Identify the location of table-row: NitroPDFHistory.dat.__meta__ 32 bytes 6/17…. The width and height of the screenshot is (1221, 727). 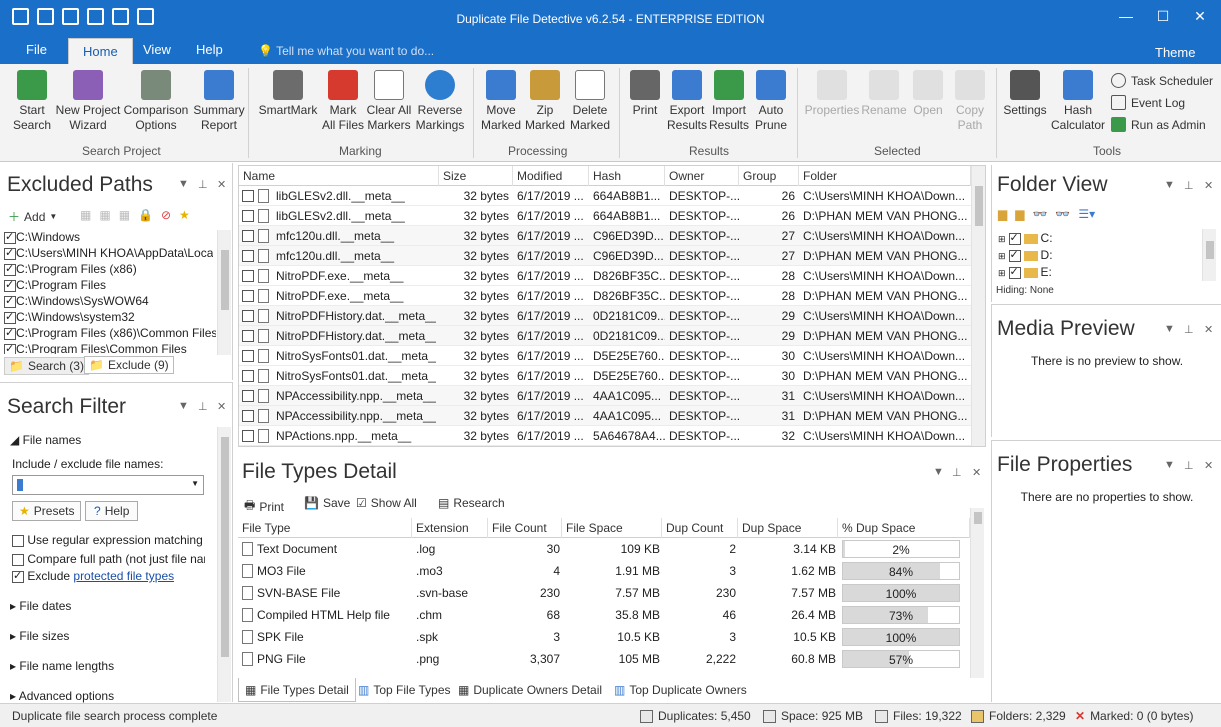
(605, 336).